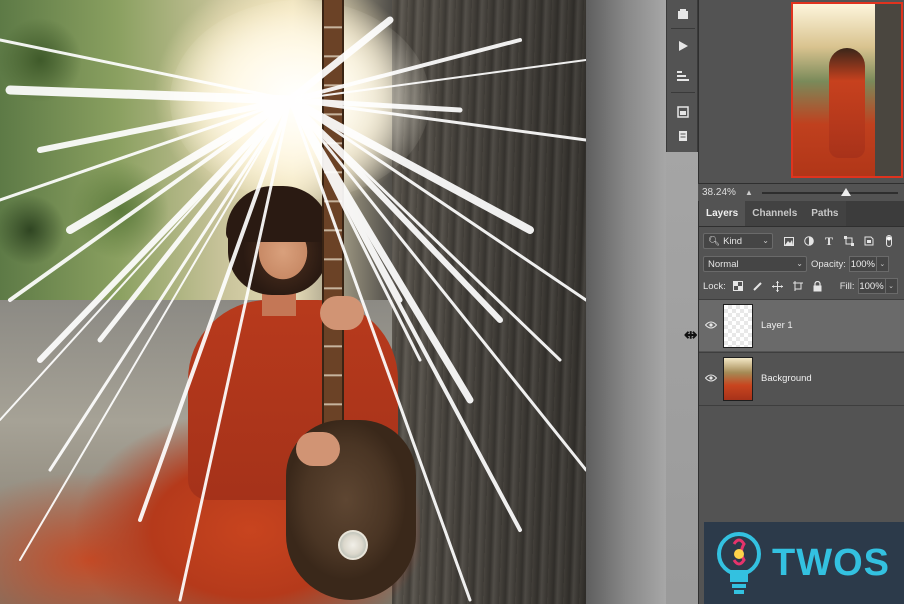 The height and width of the screenshot is (604, 904). I want to click on blend-opacity-row: Normal ⌄ Opacity: 100% ⌄, so click(801, 264).